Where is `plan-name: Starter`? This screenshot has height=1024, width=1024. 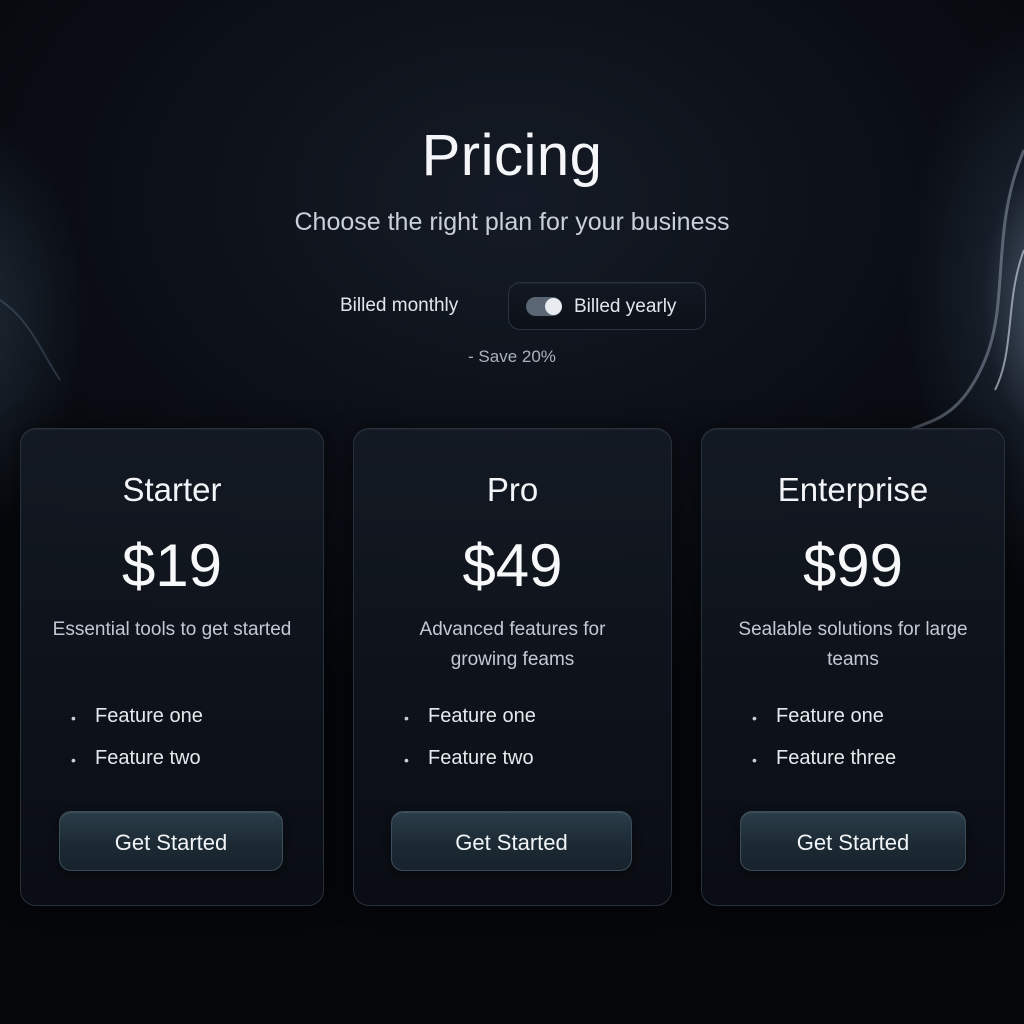 plan-name: Starter is located at coordinates (172, 489).